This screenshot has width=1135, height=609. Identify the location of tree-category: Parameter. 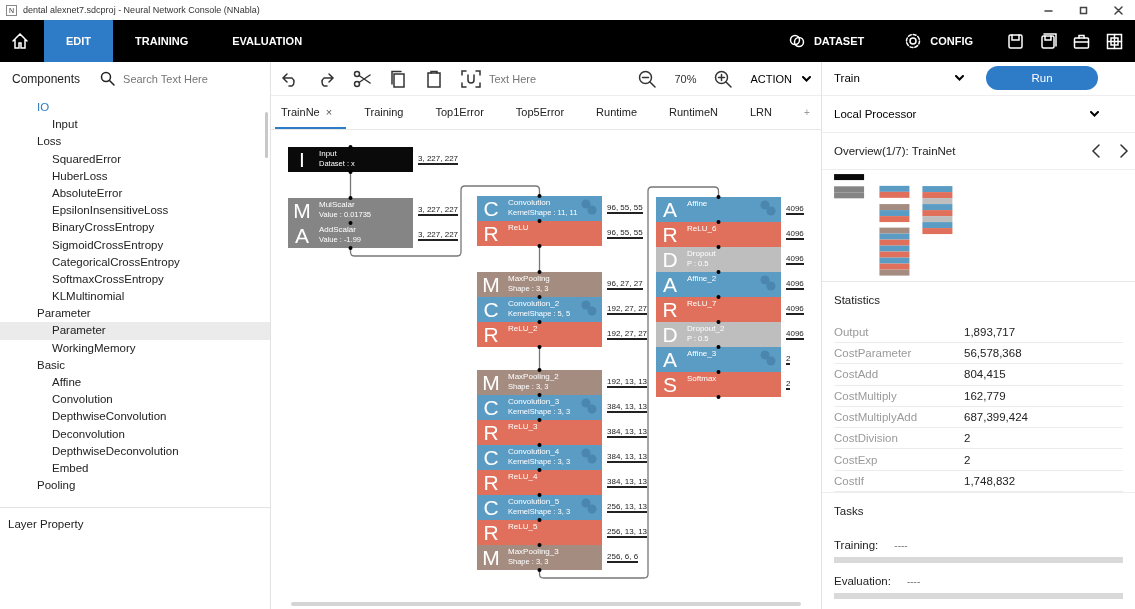
(135, 314).